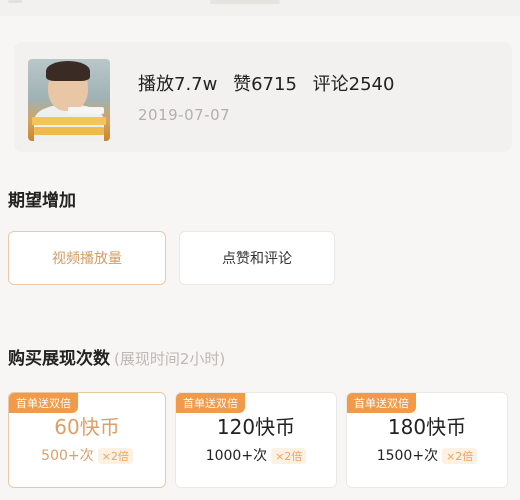  I want to click on package-120: 首单送双倍 120快币 1000+次 ×2倍, so click(256, 440).